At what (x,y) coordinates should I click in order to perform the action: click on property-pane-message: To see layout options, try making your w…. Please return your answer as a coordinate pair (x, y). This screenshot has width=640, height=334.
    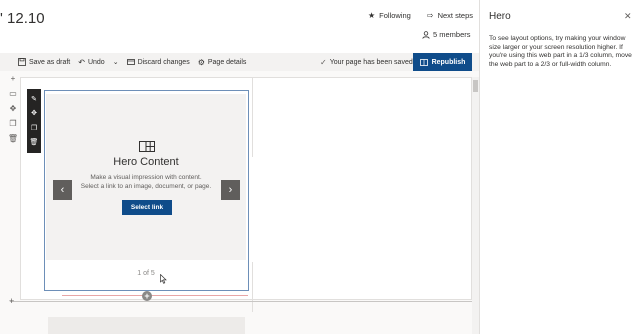
    Looking at the image, I should click on (560, 52).